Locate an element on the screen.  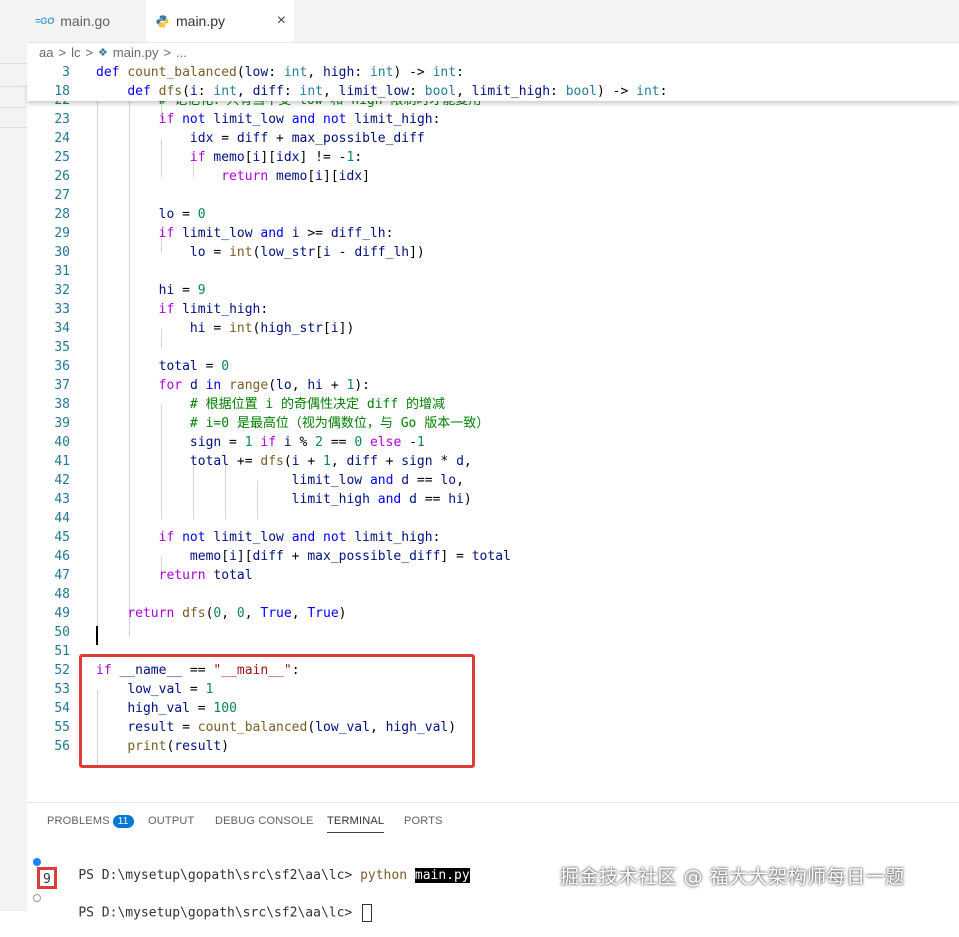
code-line: 33 if limit_high: is located at coordinates (493, 309).